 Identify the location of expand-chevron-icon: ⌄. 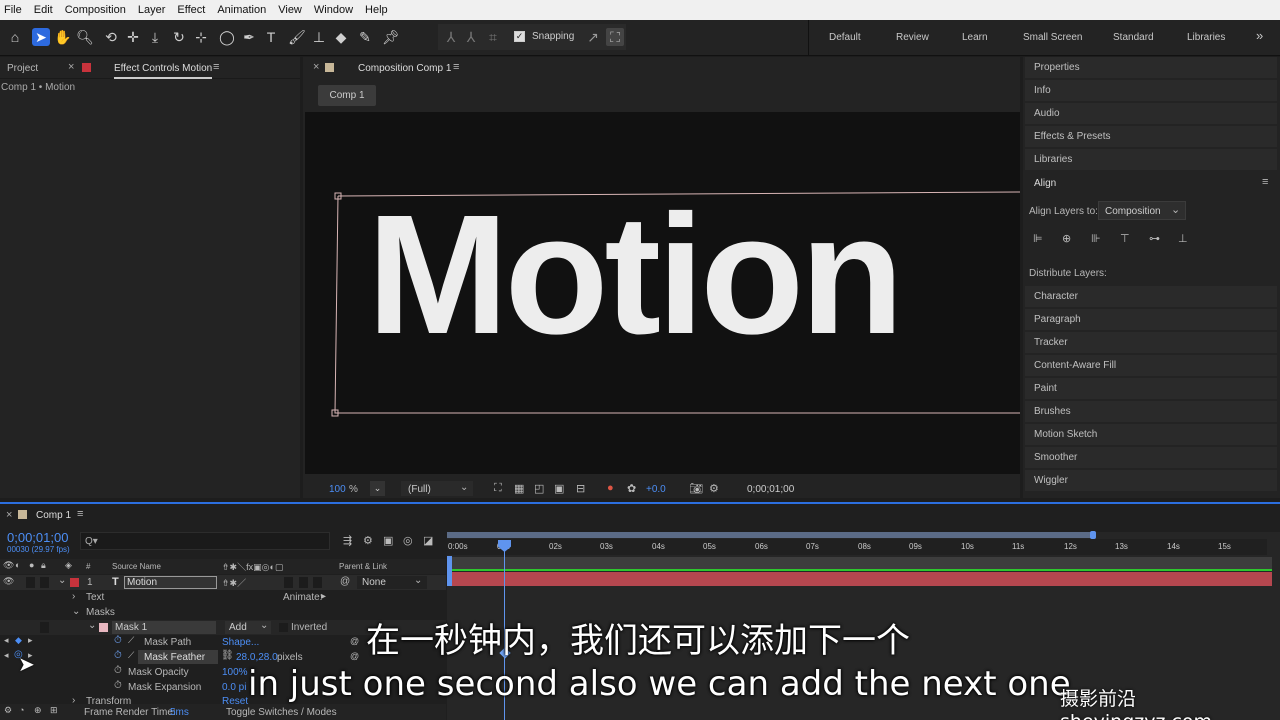
(62, 580).